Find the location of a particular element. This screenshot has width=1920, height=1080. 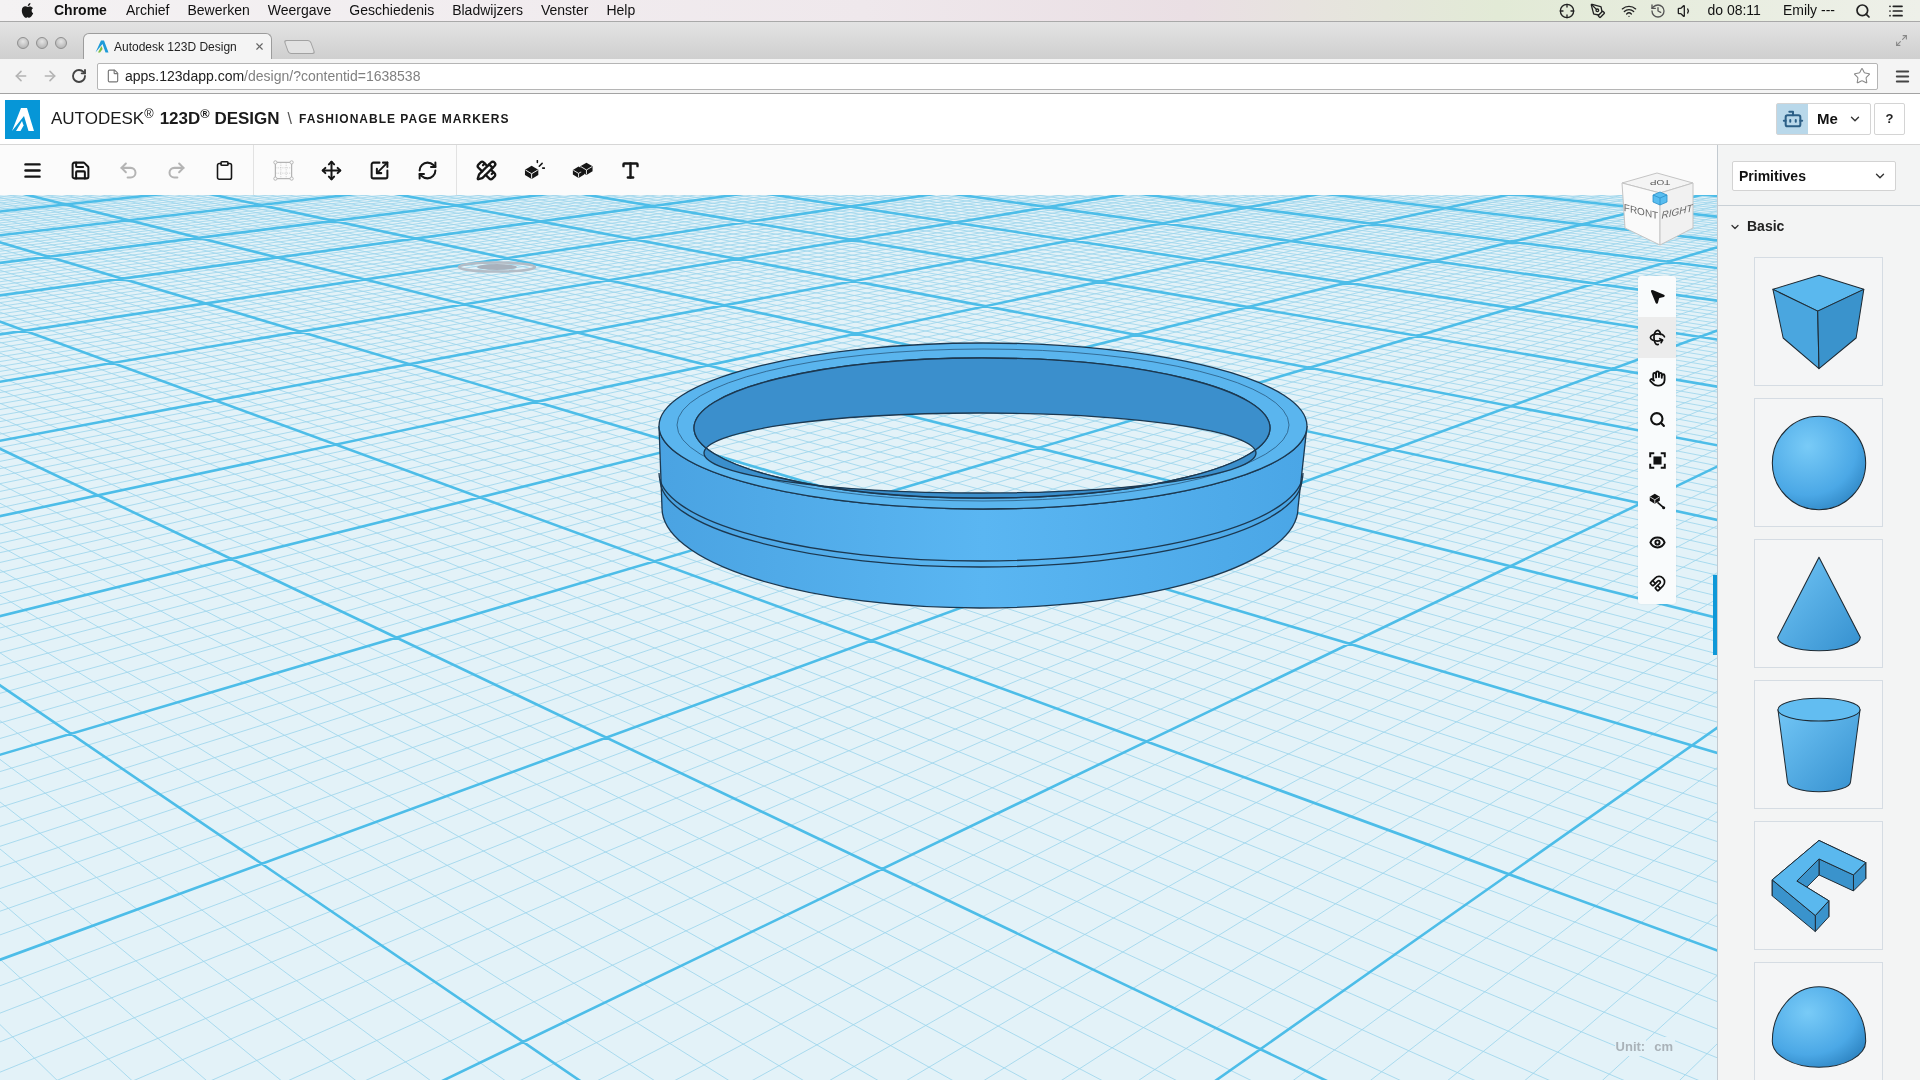

section-header: Basic is located at coordinates (1757, 226).